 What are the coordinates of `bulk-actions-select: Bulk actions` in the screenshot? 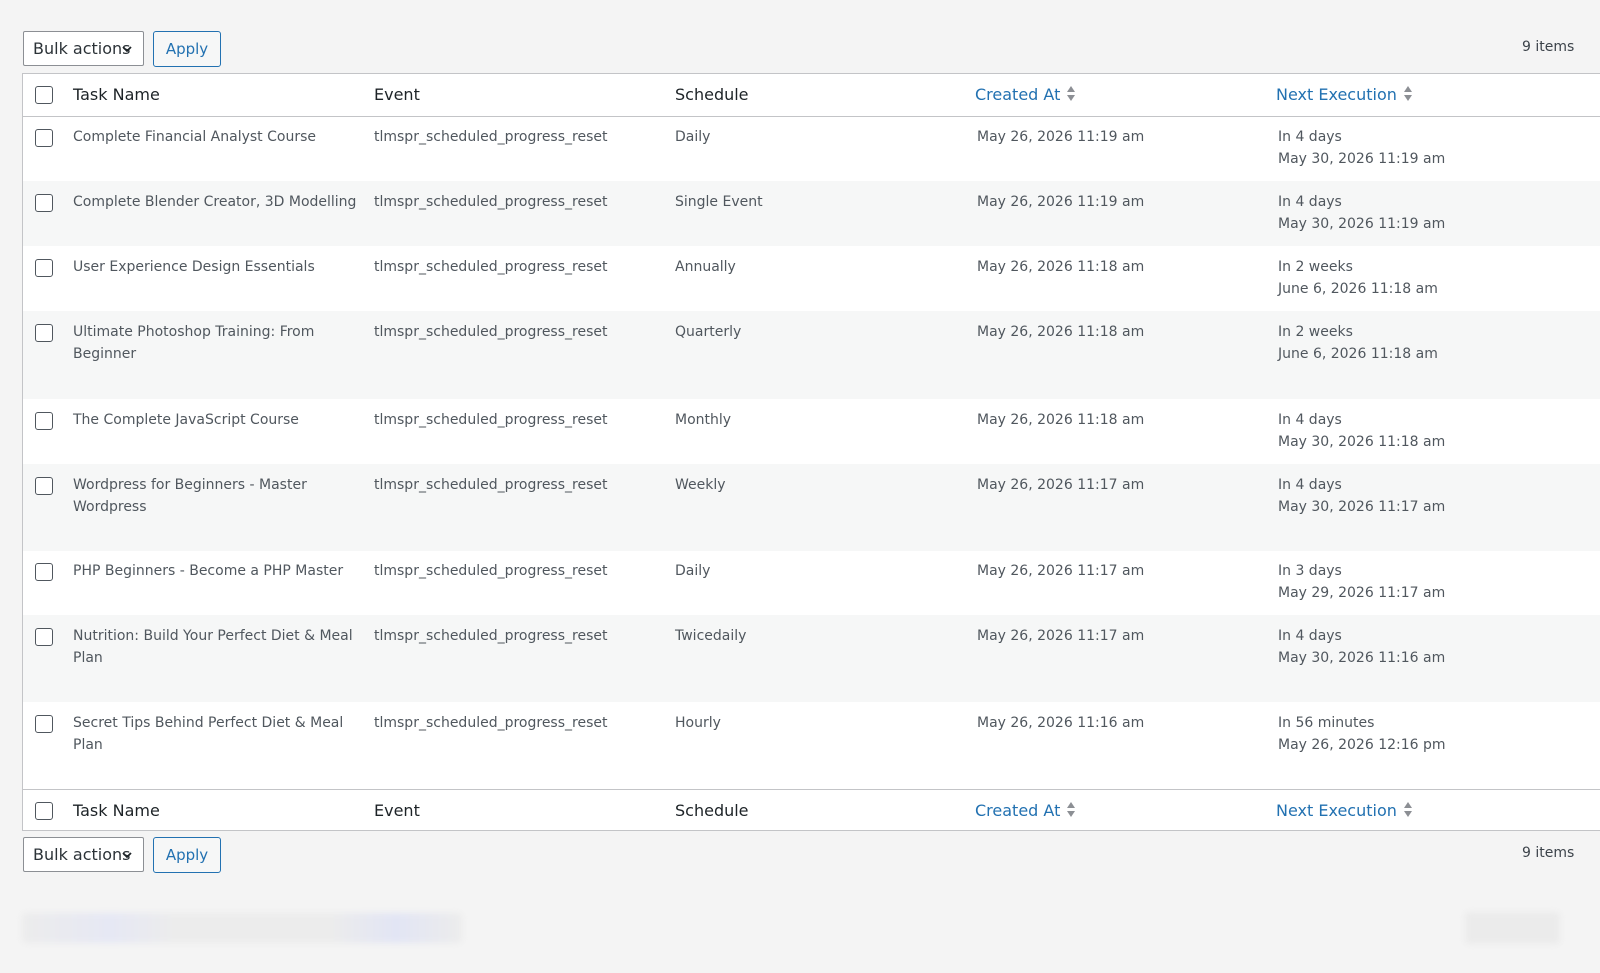 It's located at (83, 48).